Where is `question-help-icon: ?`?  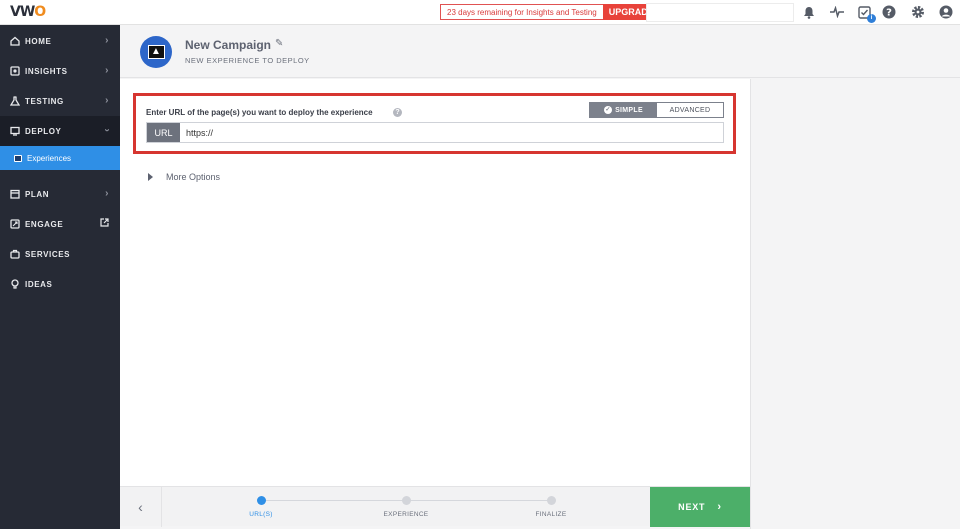
question-help-icon: ? is located at coordinates (397, 112).